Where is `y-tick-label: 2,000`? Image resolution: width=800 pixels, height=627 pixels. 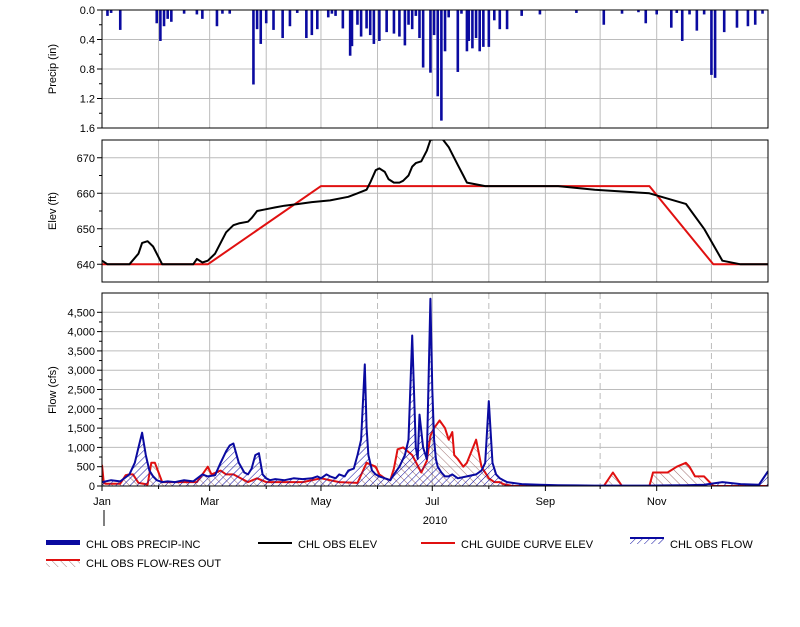
y-tick-label: 2,000 is located at coordinates (81, 410).